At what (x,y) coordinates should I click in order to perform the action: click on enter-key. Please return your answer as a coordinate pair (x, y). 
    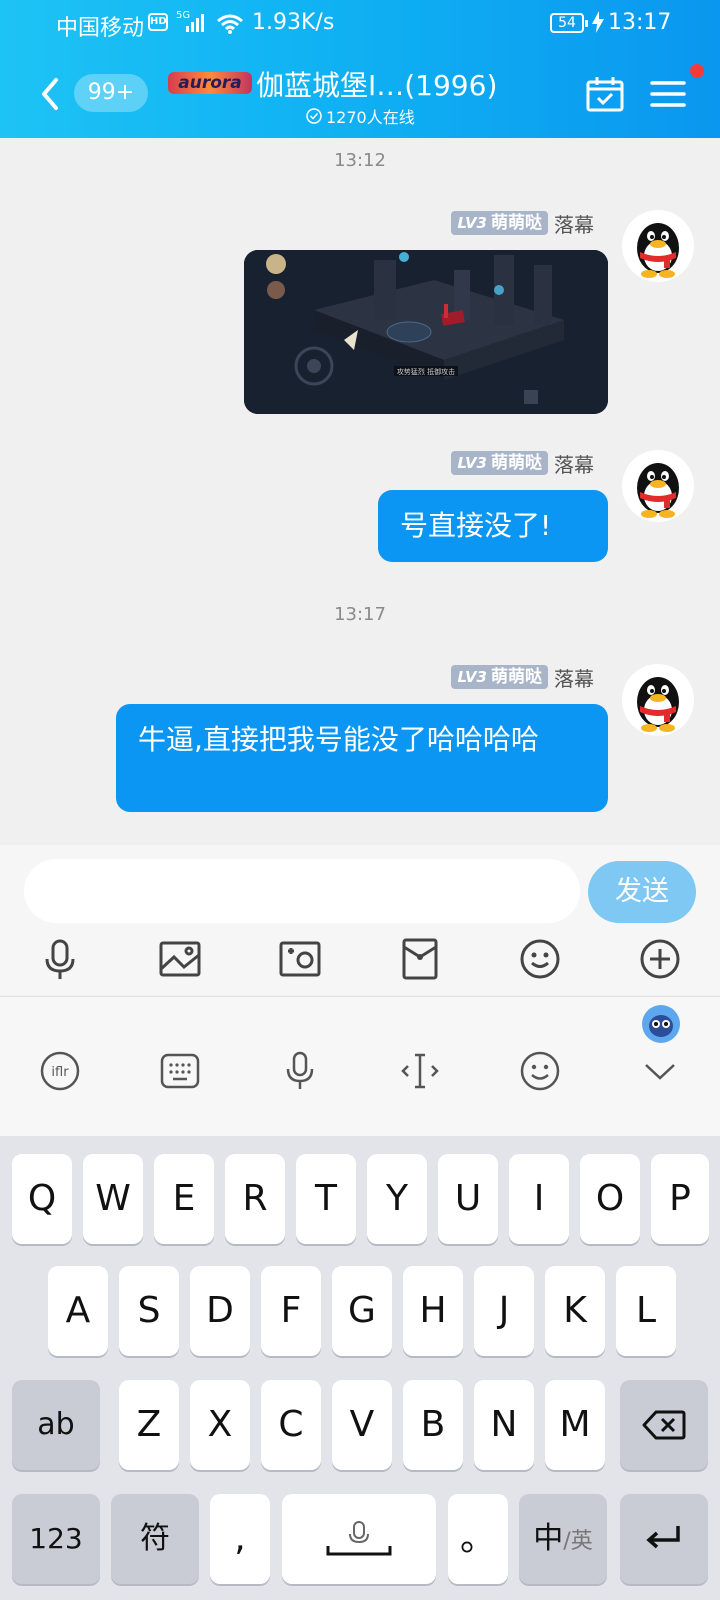
    Looking at the image, I should click on (664, 1539).